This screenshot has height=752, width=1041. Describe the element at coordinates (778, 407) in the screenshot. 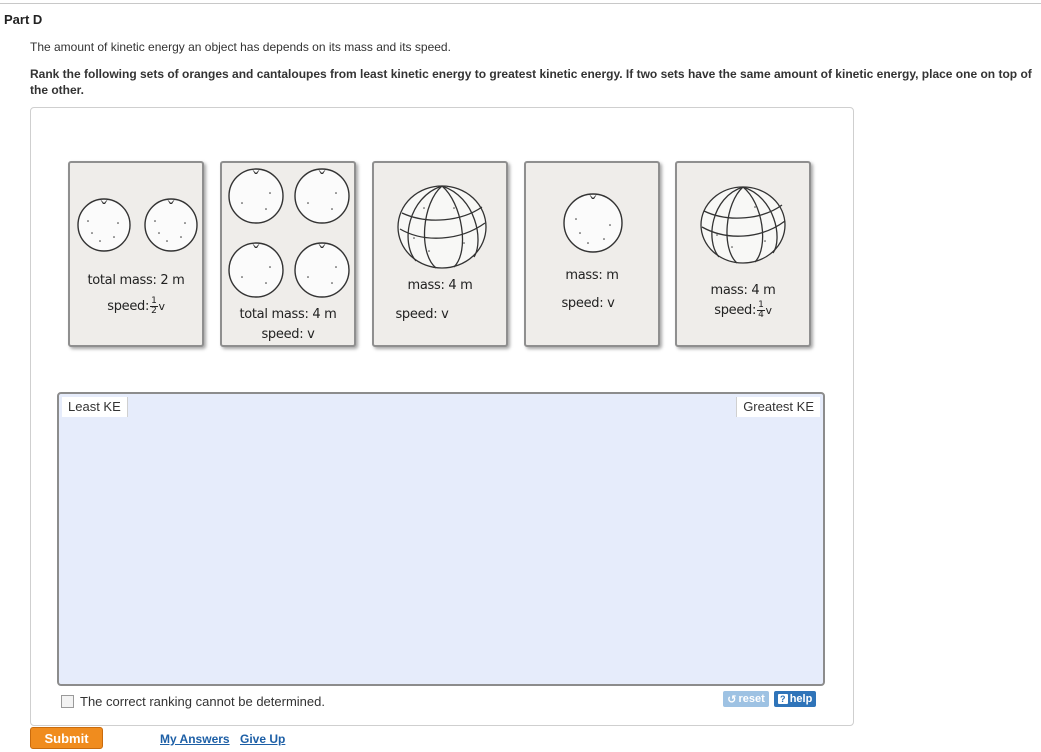

I see `greatest-ke-label: Greatest KE` at that location.